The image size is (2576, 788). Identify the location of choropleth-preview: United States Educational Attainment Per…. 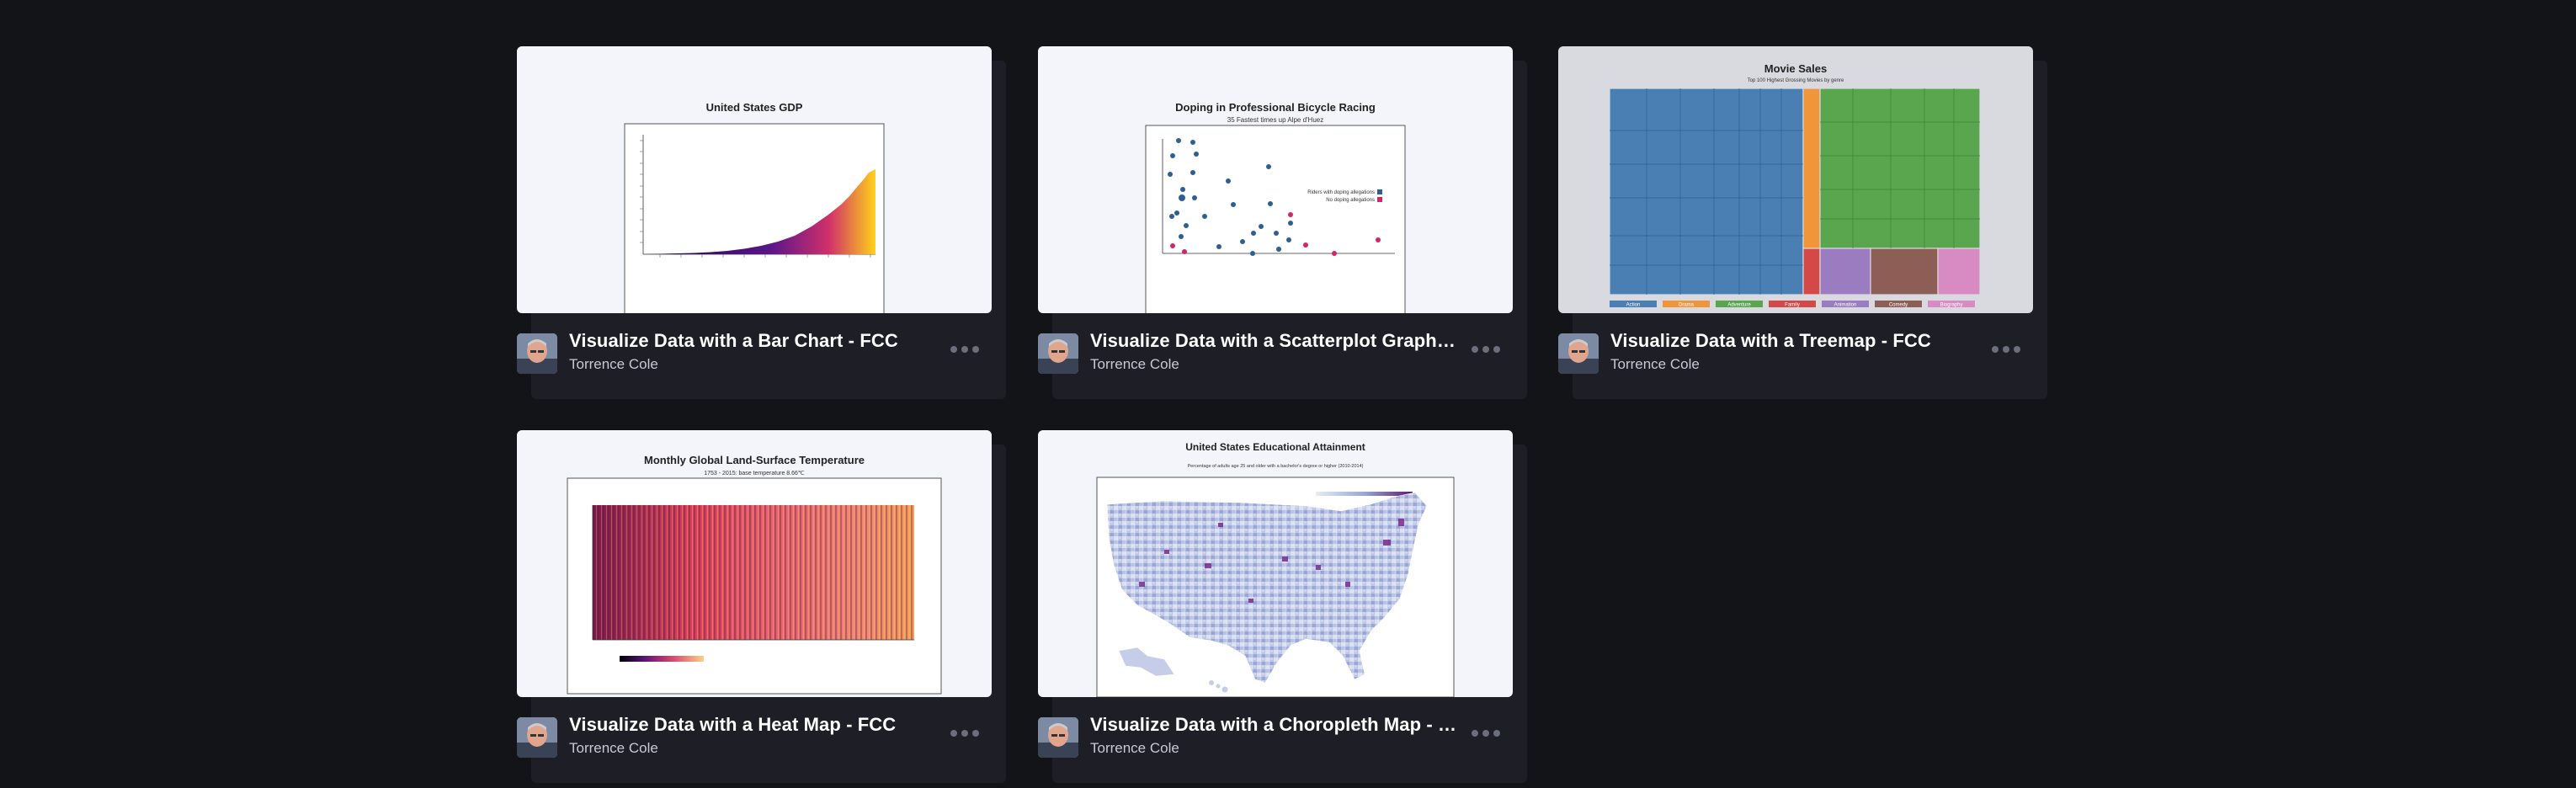
(1275, 569).